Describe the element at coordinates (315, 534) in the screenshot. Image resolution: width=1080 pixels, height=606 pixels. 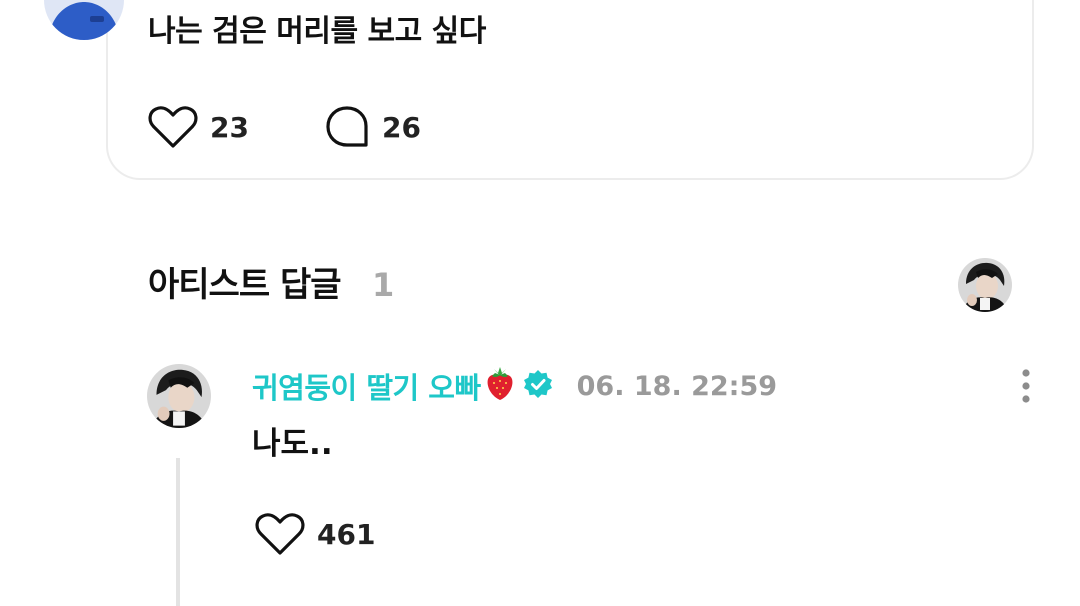
I see `reply-like-button: 461` at that location.